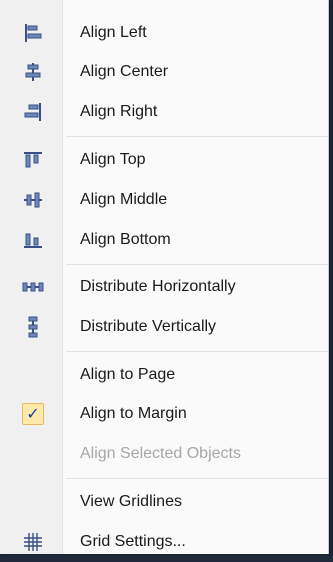 Image resolution: width=333 pixels, height=562 pixels. I want to click on align-top-icon, so click(33, 160).